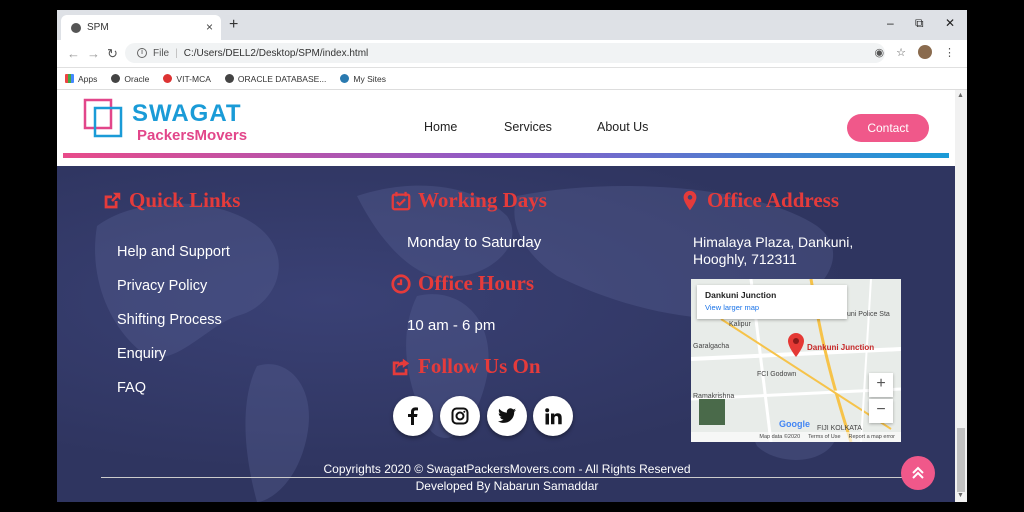 The height and width of the screenshot is (512, 1024). What do you see at coordinates (839, 428) in the screenshot?
I see `map-label-fiji-kolkata: FIJI KOLKATA` at bounding box center [839, 428].